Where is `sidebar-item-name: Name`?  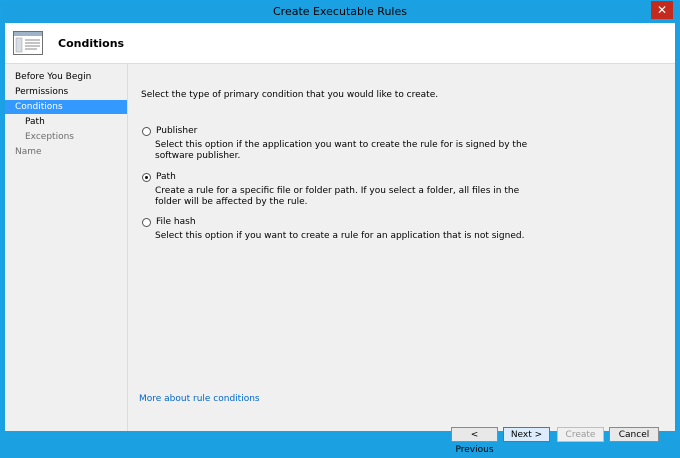
sidebar-item-name: Name is located at coordinates (66, 152).